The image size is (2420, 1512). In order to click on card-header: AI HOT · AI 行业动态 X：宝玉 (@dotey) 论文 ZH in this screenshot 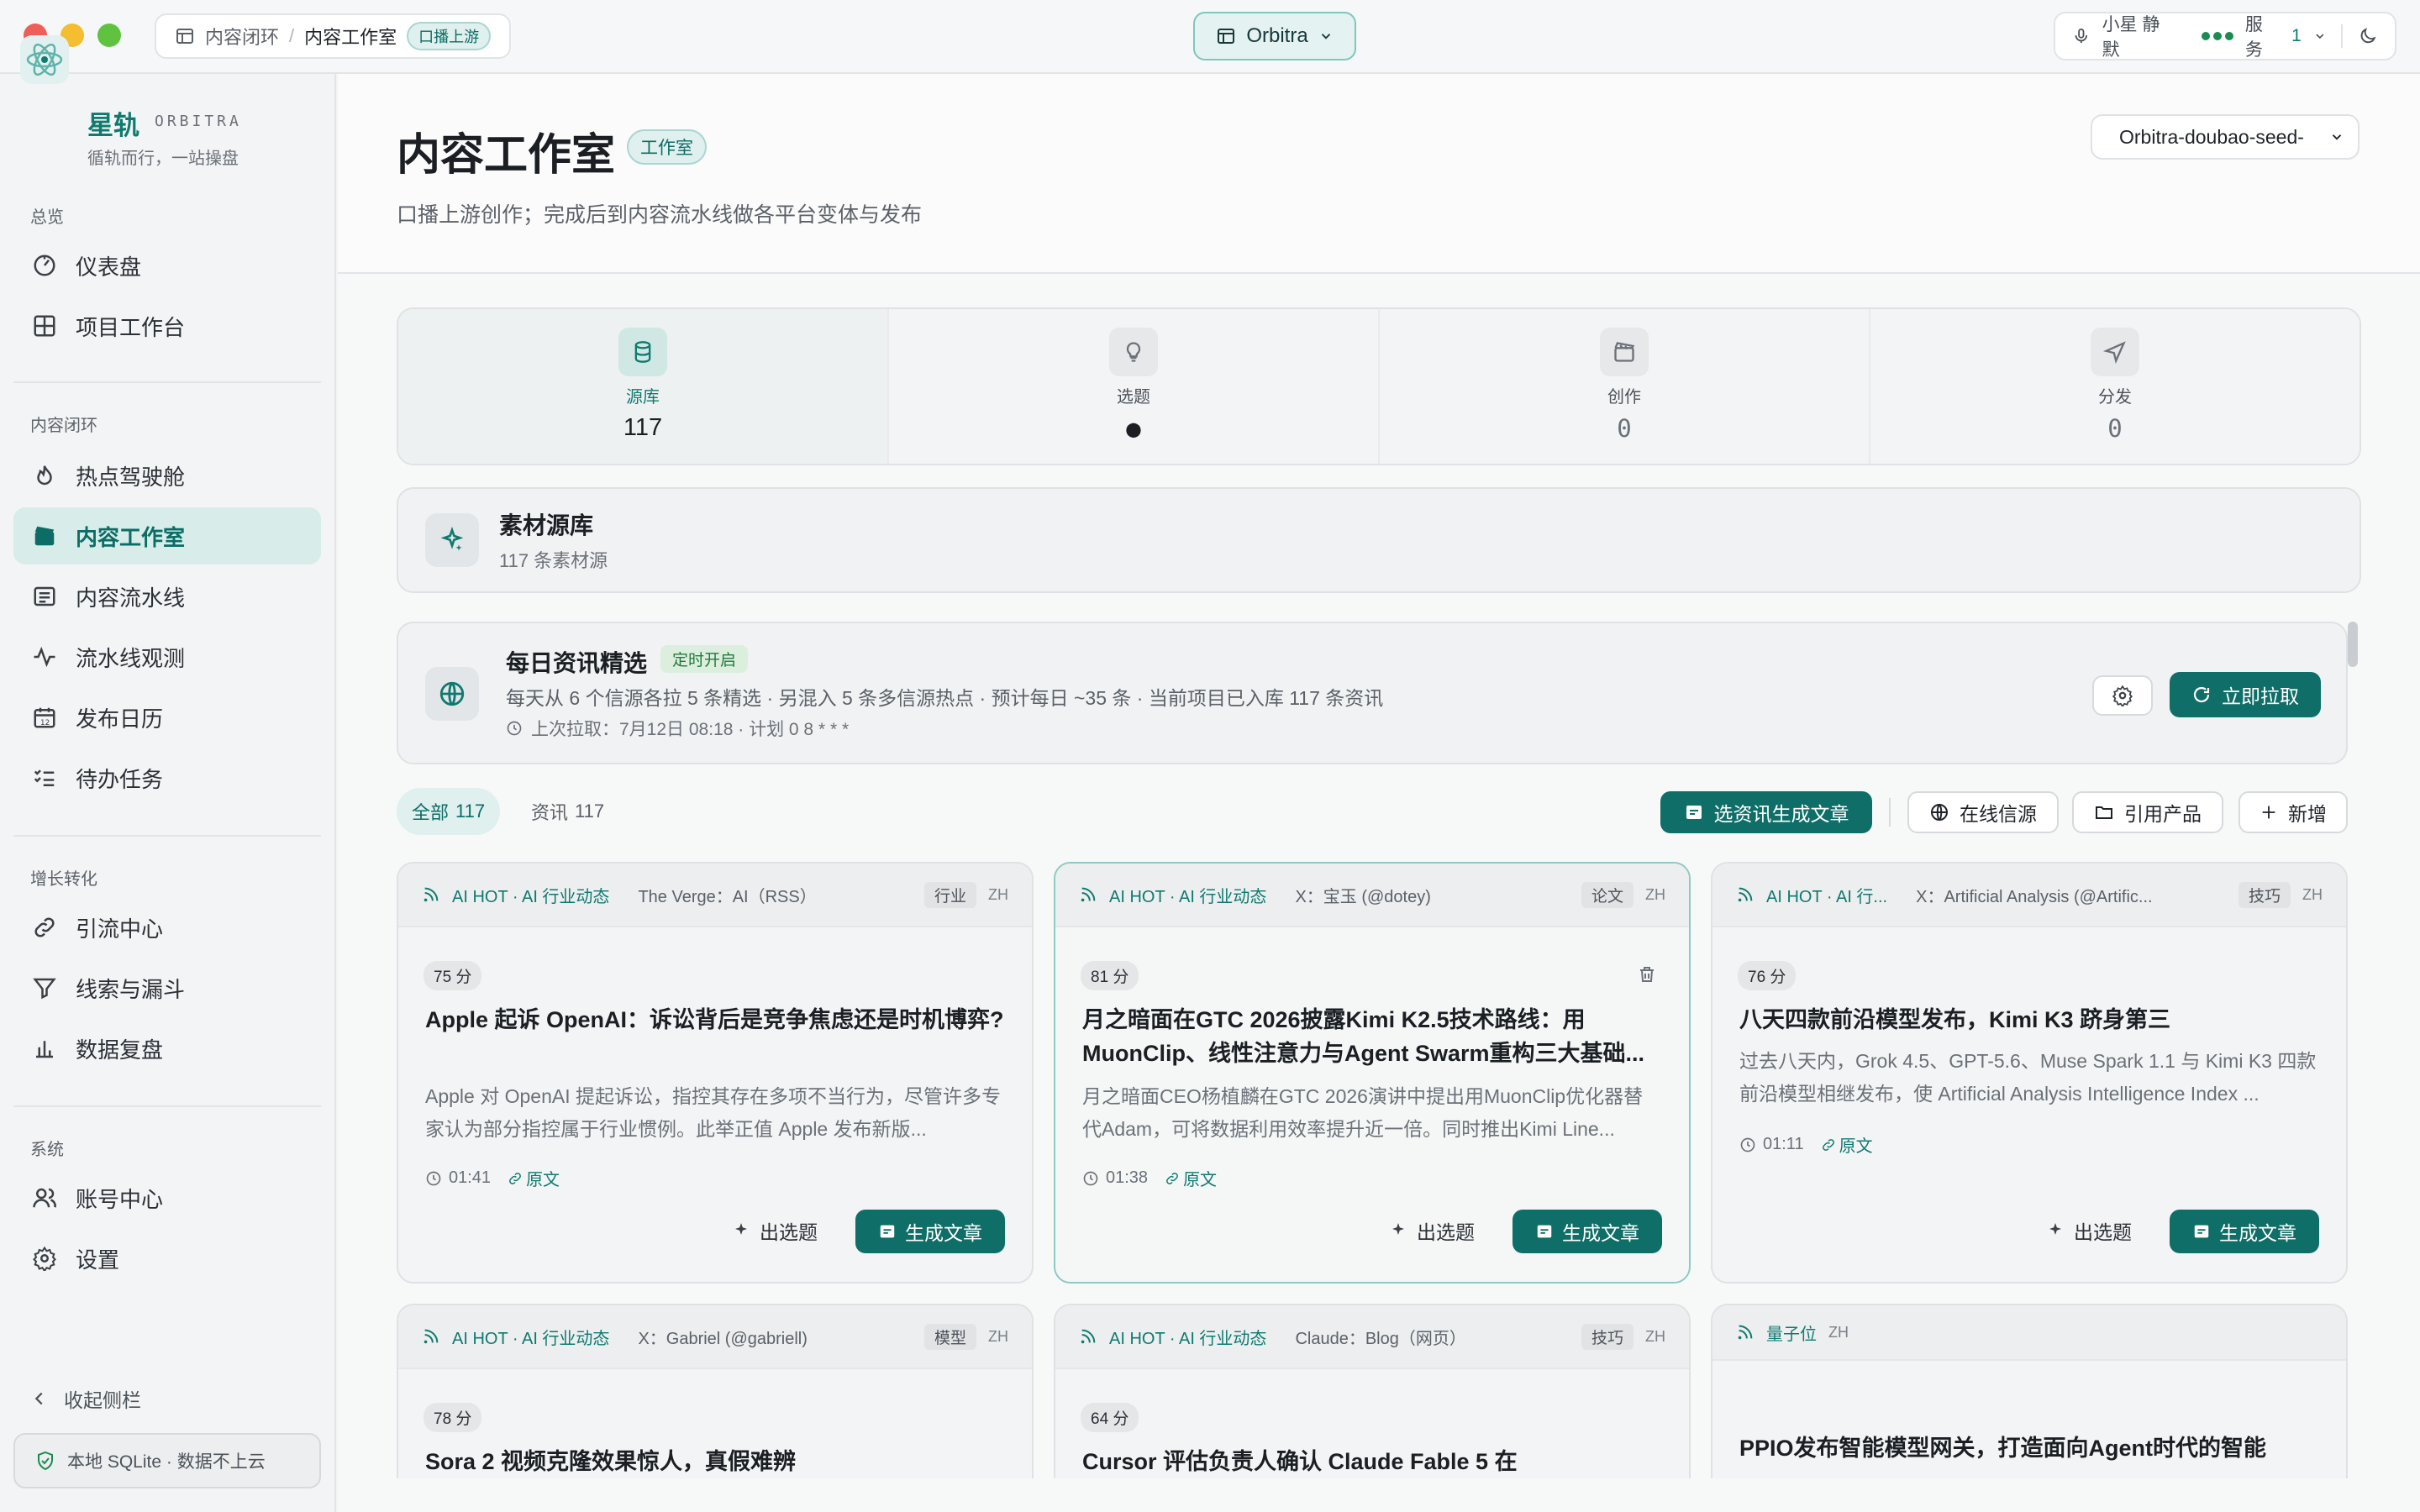, I will do `click(1372, 895)`.